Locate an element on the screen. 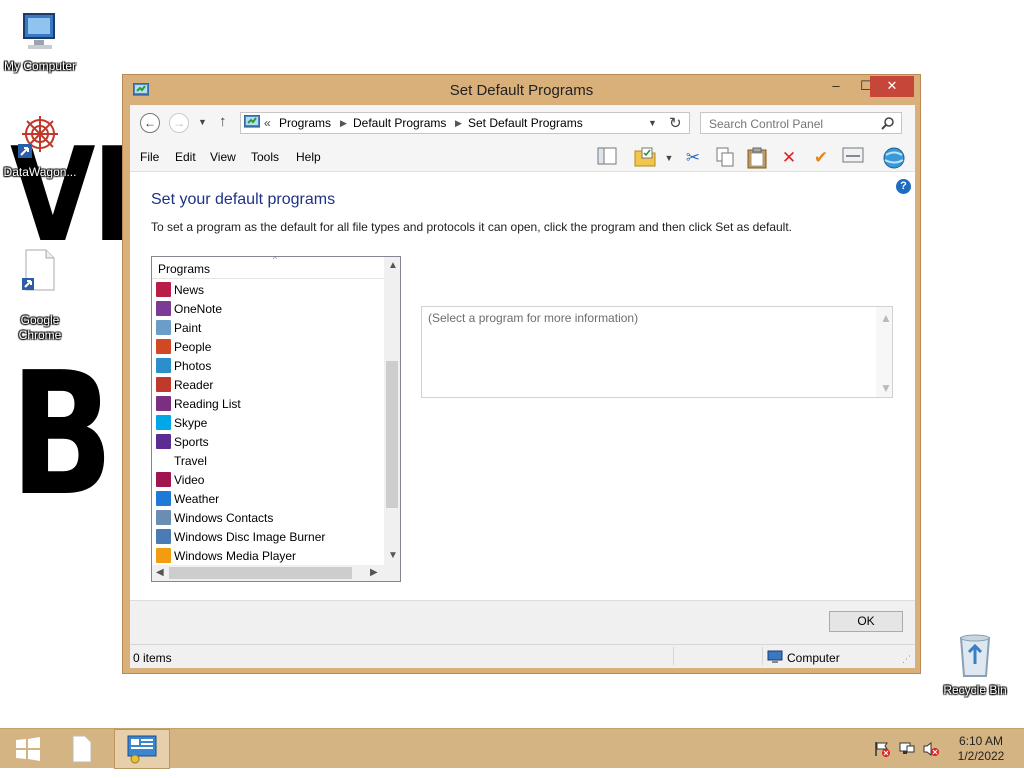  program-list-item: Windows Contacts is located at coordinates (268, 517).